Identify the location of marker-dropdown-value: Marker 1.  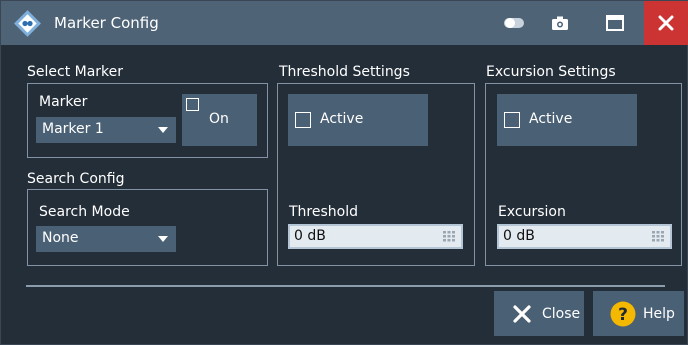
(73, 129).